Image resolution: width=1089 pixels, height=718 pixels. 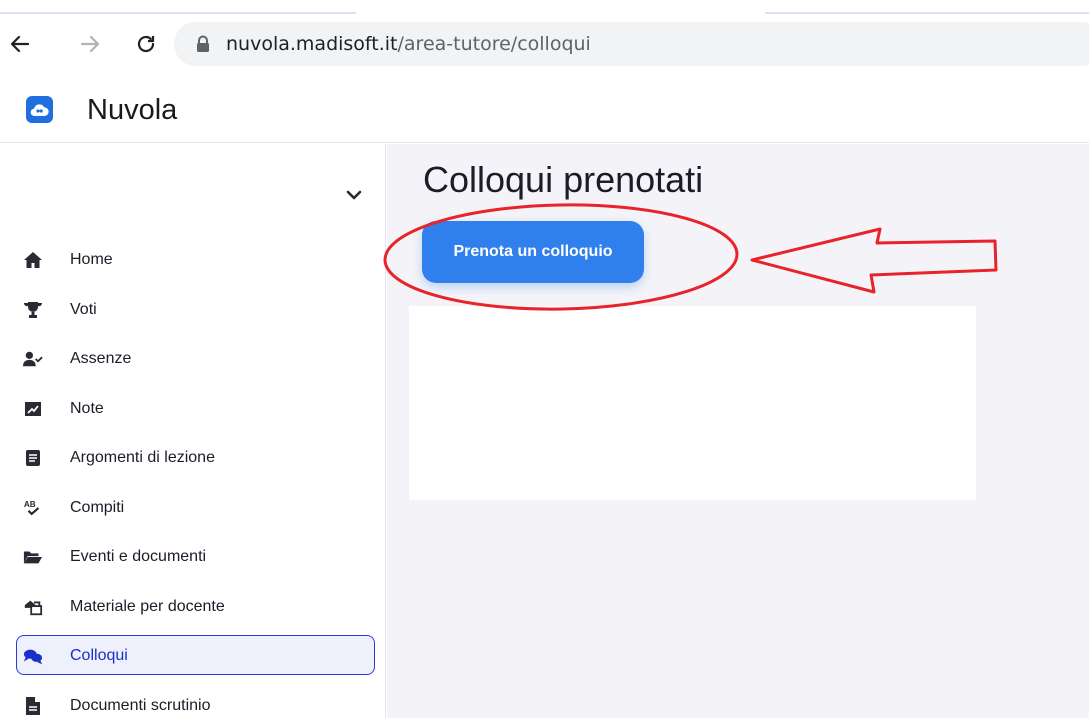 I want to click on sidebar-item-argomenti-di-lezione: Argomenti di lezione, so click(x=195, y=457).